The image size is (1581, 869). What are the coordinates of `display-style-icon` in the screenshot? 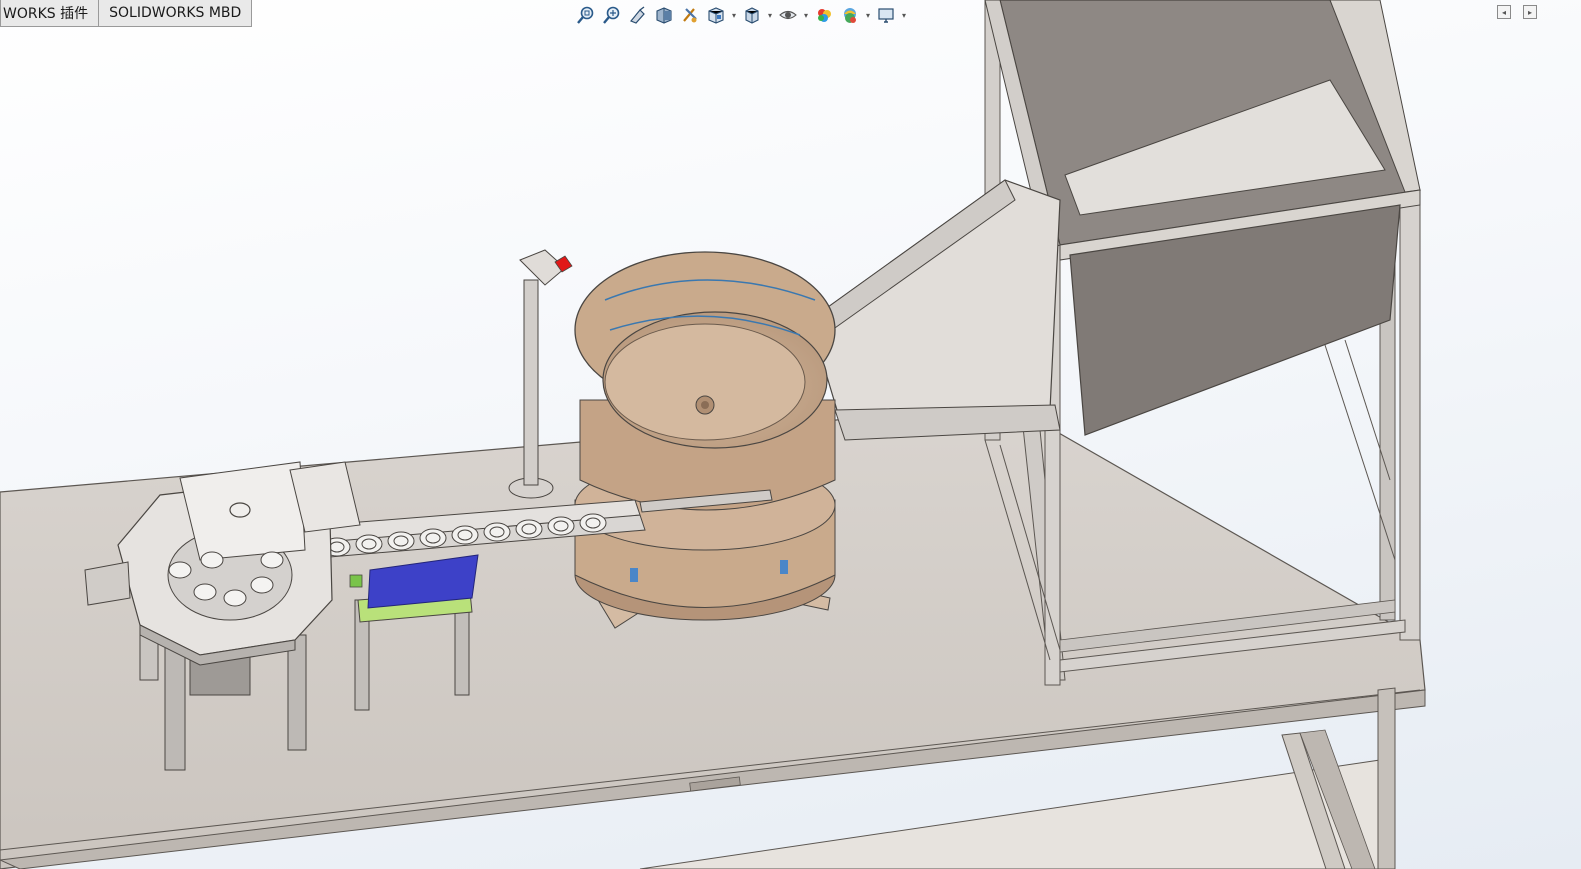 It's located at (752, 15).